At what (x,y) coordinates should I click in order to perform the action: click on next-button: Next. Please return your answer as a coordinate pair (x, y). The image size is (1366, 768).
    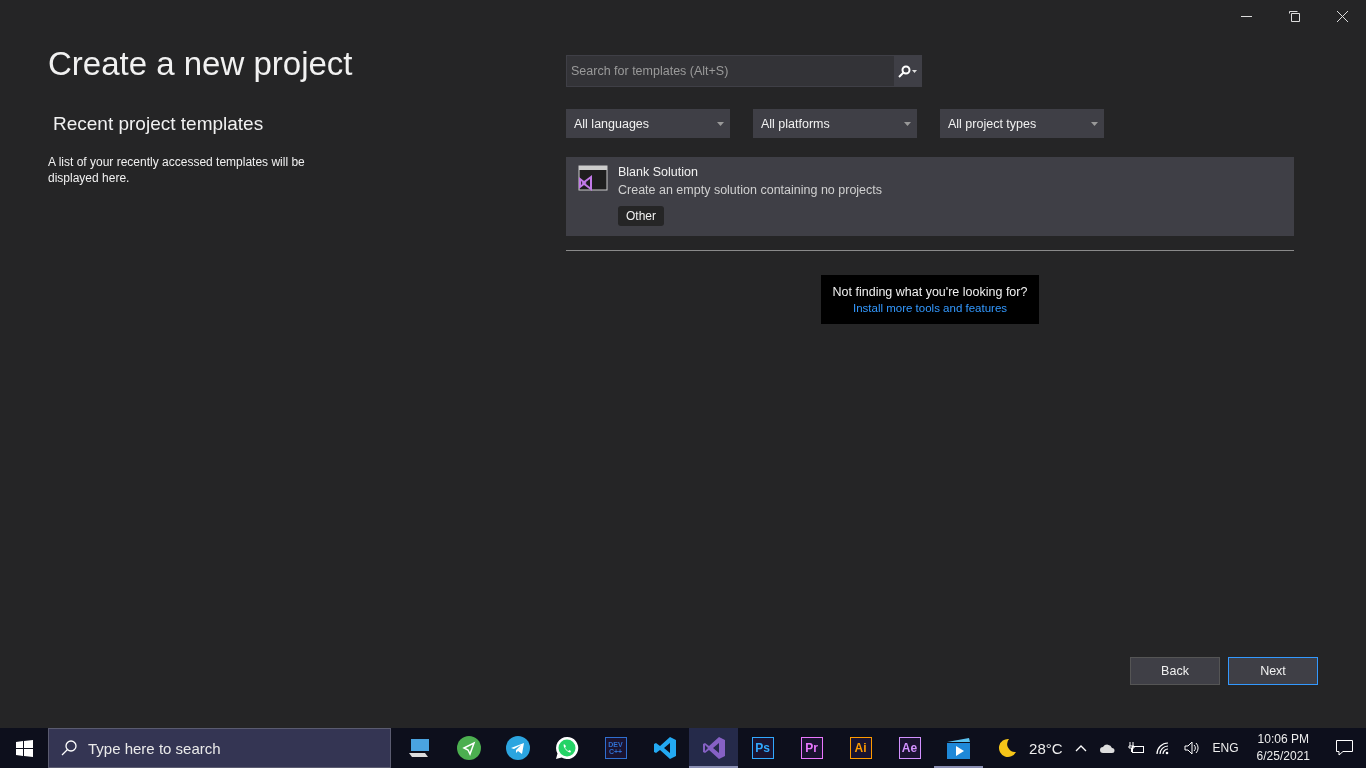
    Looking at the image, I should click on (1273, 671).